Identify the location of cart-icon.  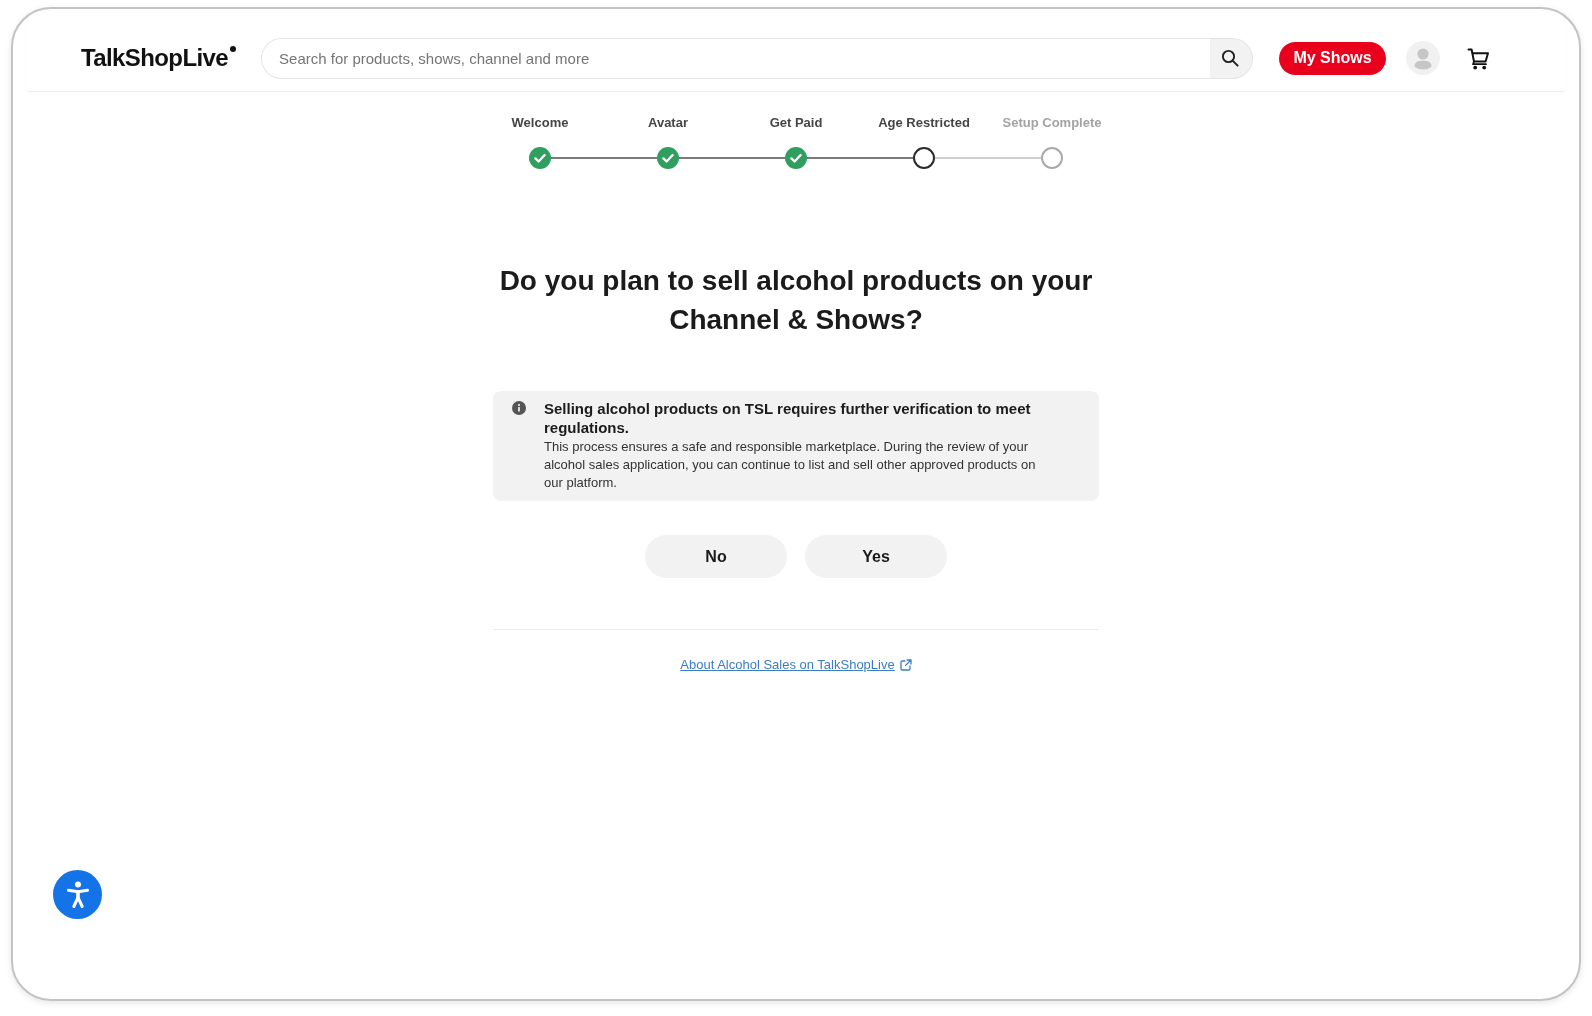
(1478, 58).